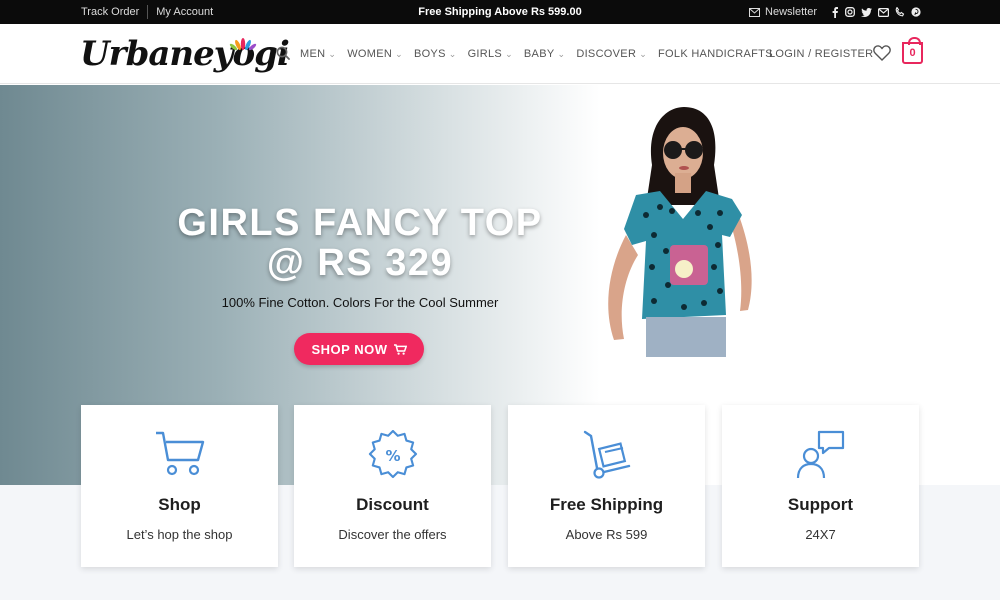  What do you see at coordinates (179, 504) in the screenshot?
I see `feature-title: Shop` at bounding box center [179, 504].